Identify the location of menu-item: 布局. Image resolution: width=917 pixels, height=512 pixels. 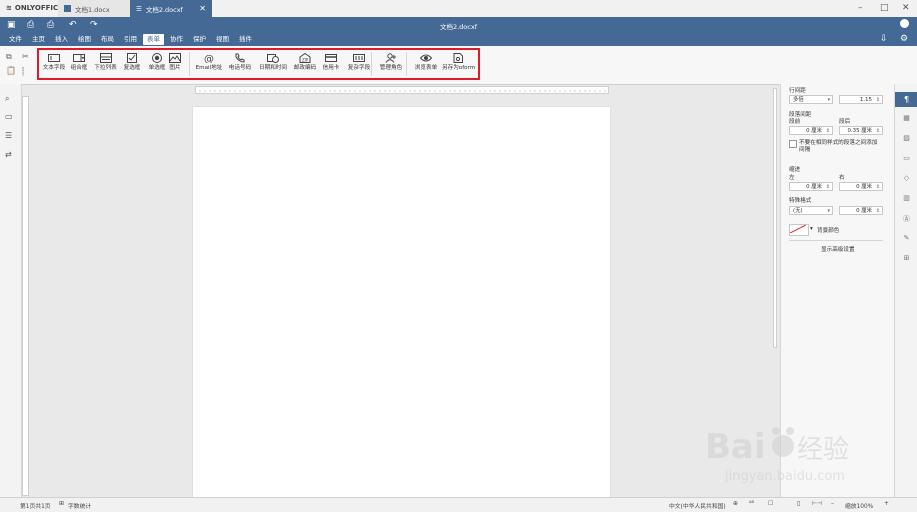
(107, 39).